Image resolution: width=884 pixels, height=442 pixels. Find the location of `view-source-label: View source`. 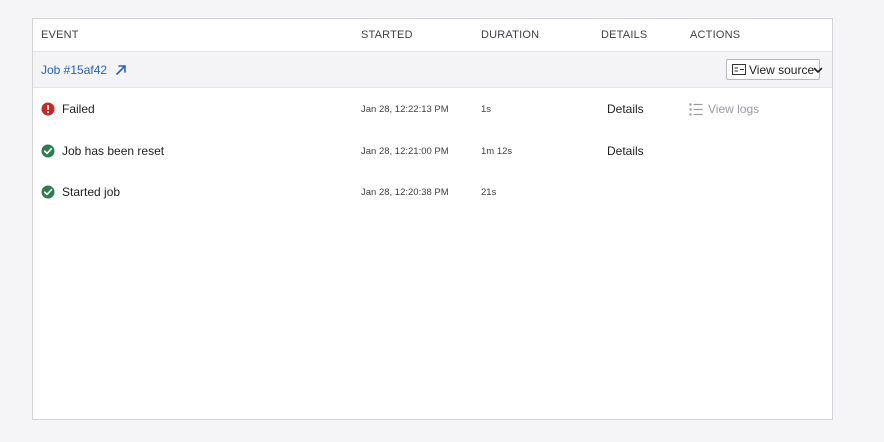

view-source-label: View source is located at coordinates (782, 69).